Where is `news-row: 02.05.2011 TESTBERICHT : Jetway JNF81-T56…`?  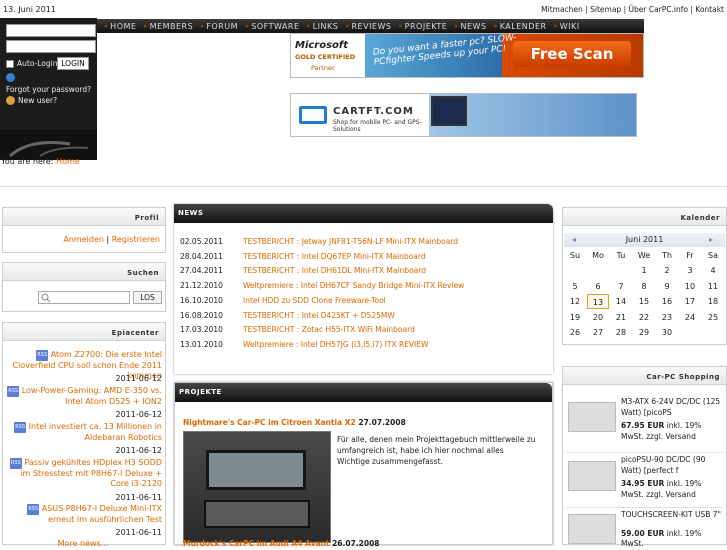 news-row: 02.05.2011 TESTBERICHT : Jetway JNF81-T56… is located at coordinates (319, 241).